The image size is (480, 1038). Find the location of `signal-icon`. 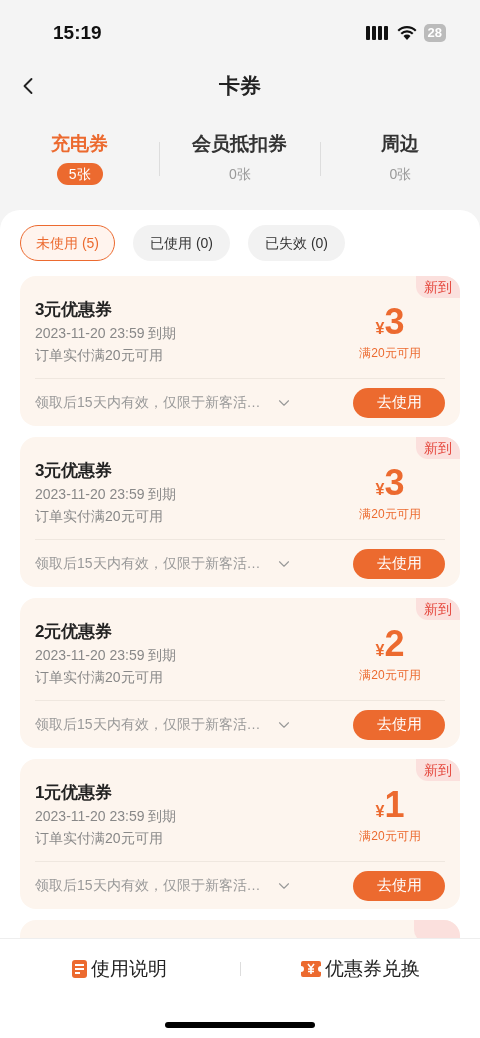

signal-icon is located at coordinates (377, 33).